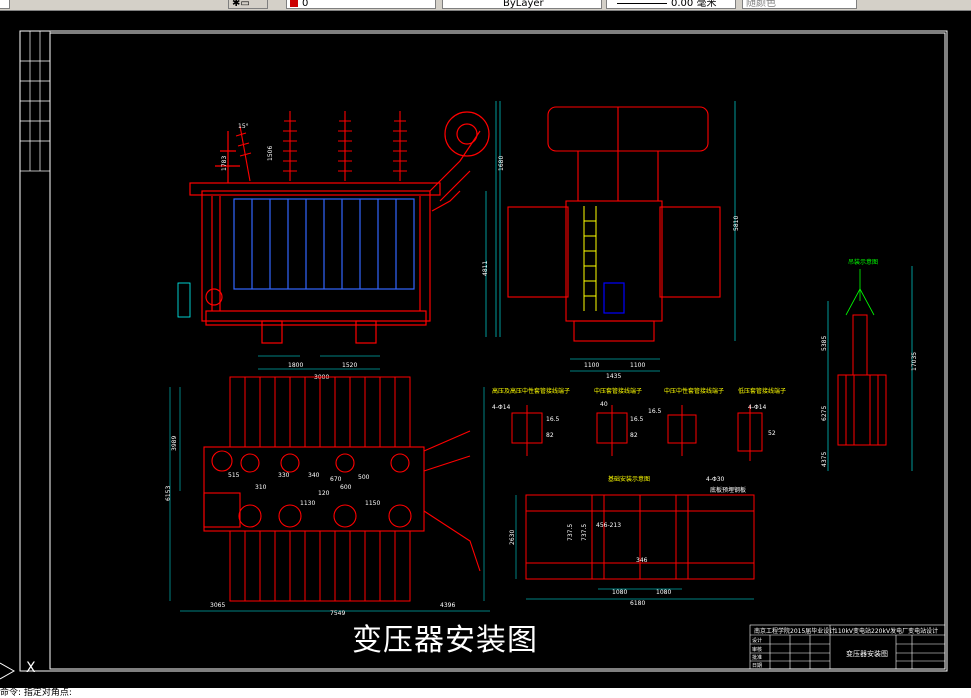 This screenshot has width=971, height=698. Describe the element at coordinates (314, 475) in the screenshot. I see `plan-dim-340: 340` at that location.